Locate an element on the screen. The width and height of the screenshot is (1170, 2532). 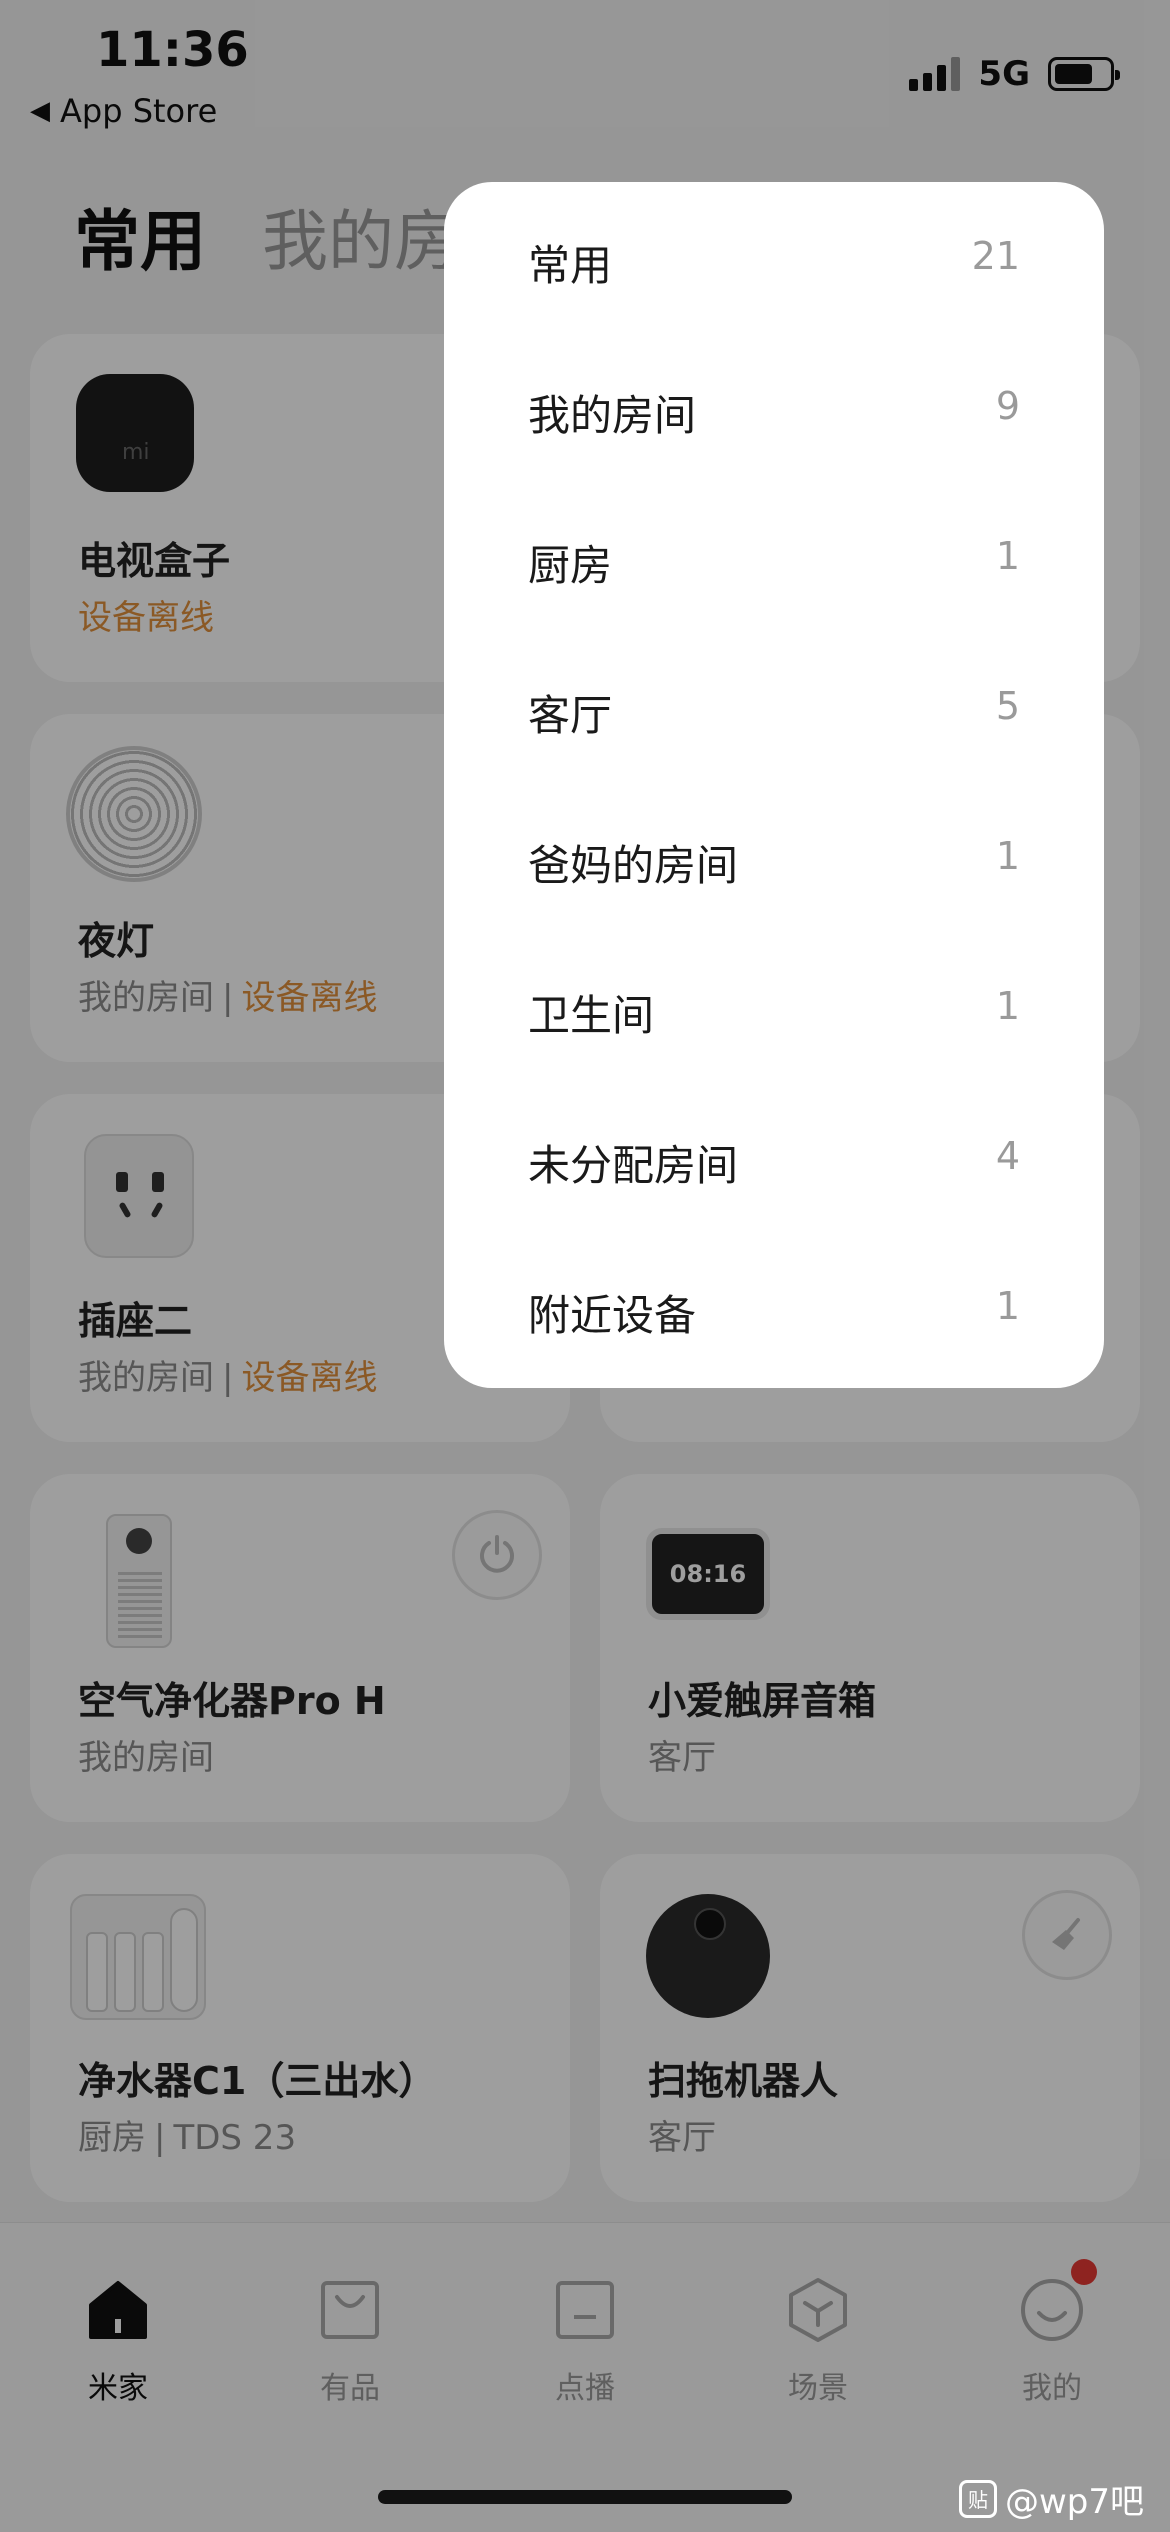
watermark-text: @wp7吧 is located at coordinates (1074, 2502).